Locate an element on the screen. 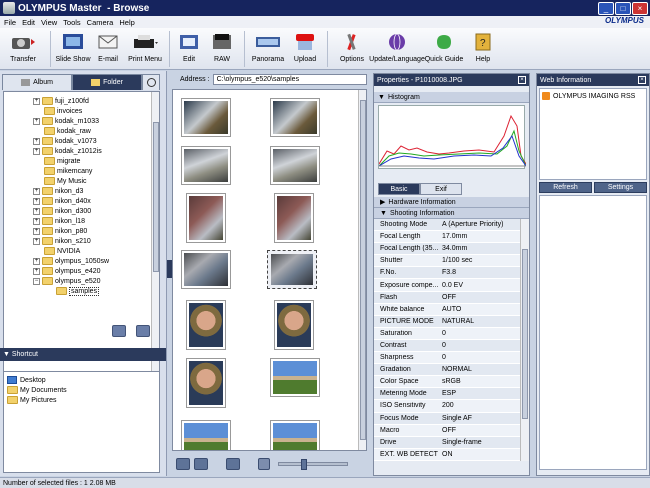  help-button: ? Help is located at coordinates (483, 47).